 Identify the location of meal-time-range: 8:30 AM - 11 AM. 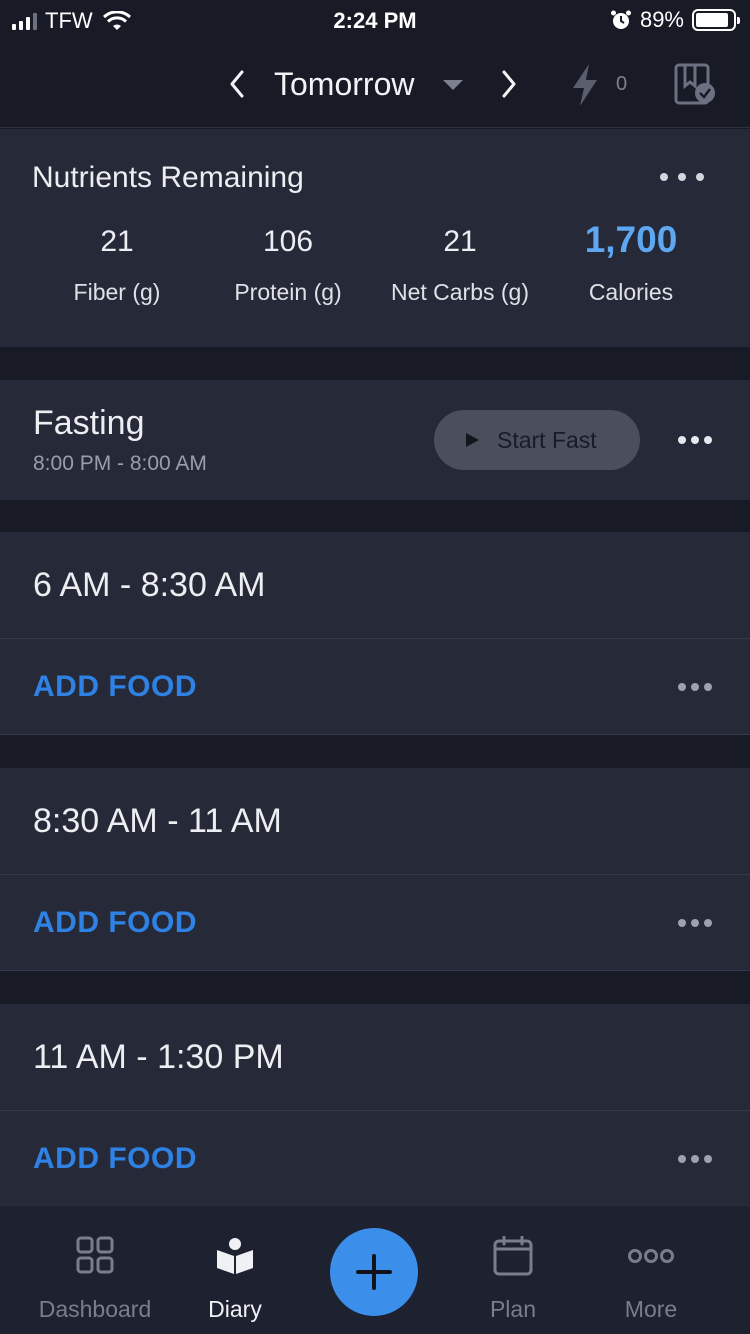
(157, 821).